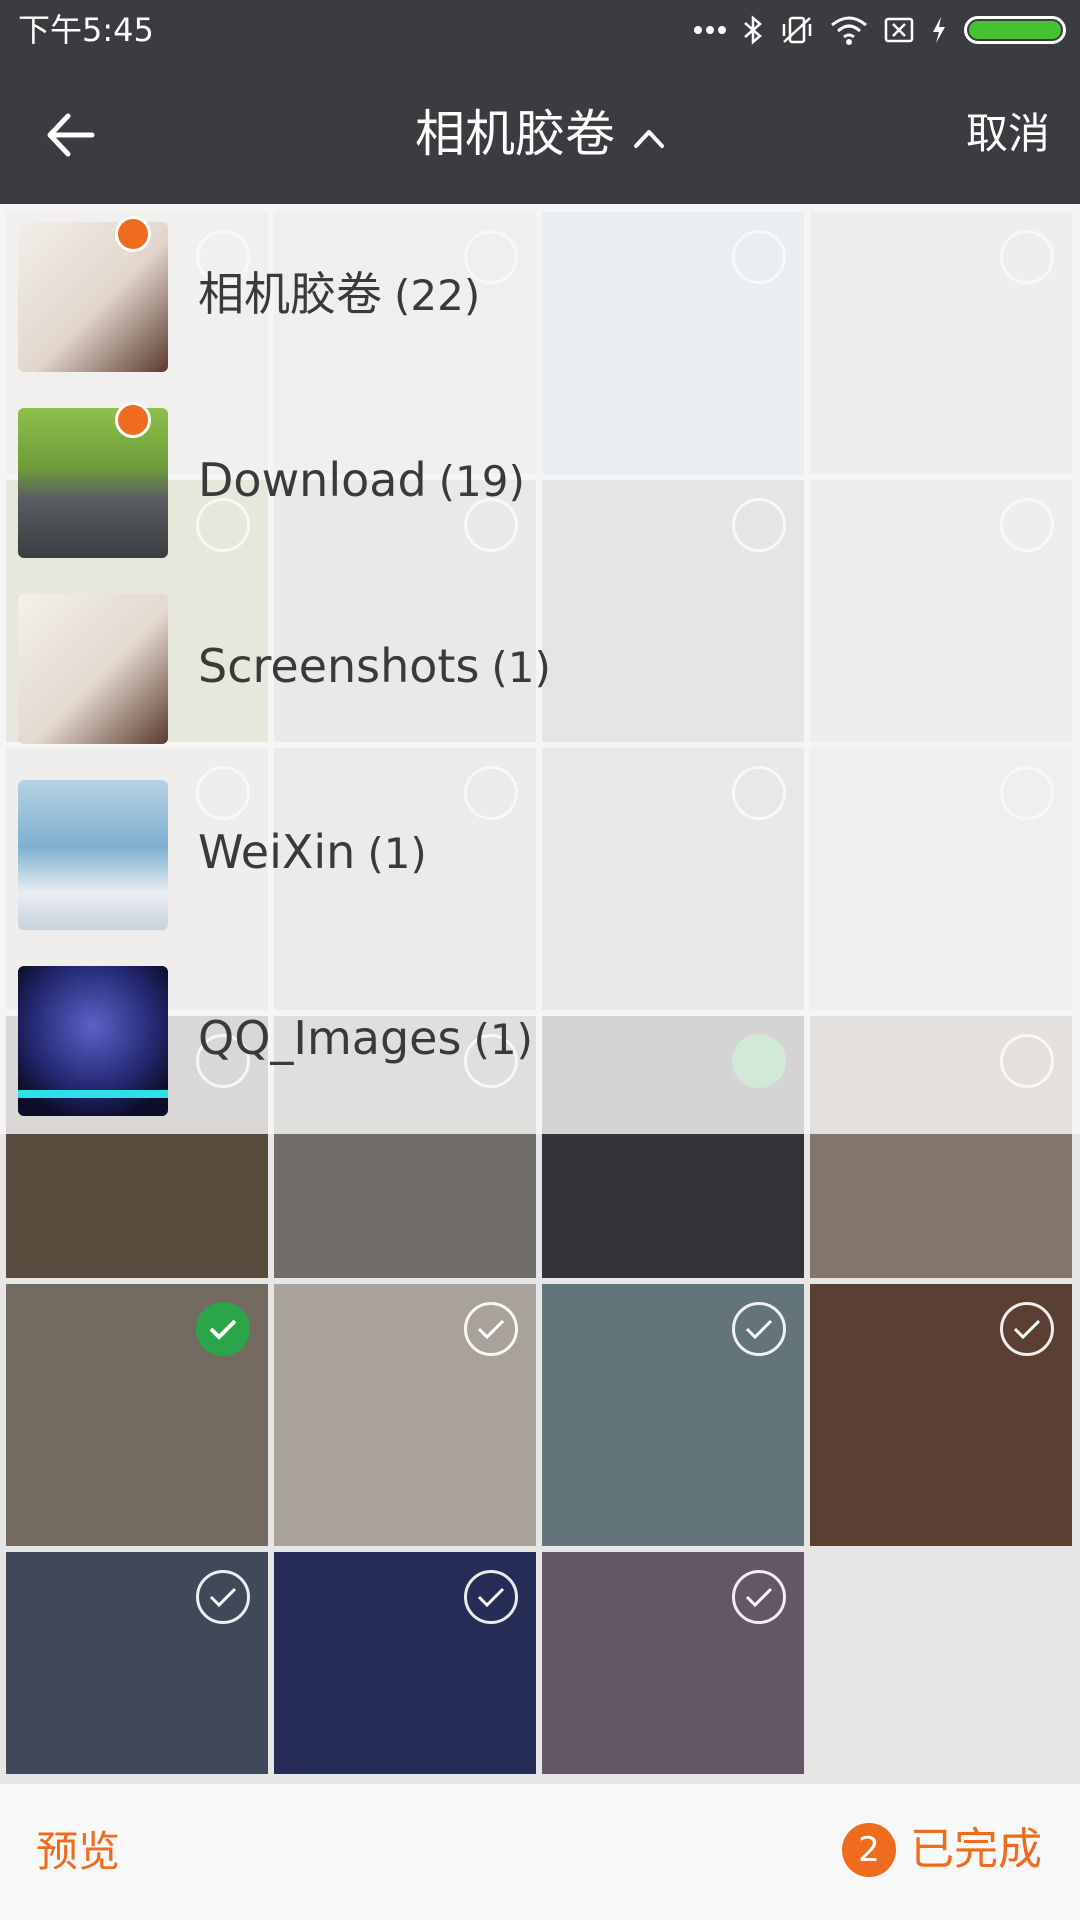 The height and width of the screenshot is (1920, 1080). I want to click on battery-icon, so click(1015, 30).